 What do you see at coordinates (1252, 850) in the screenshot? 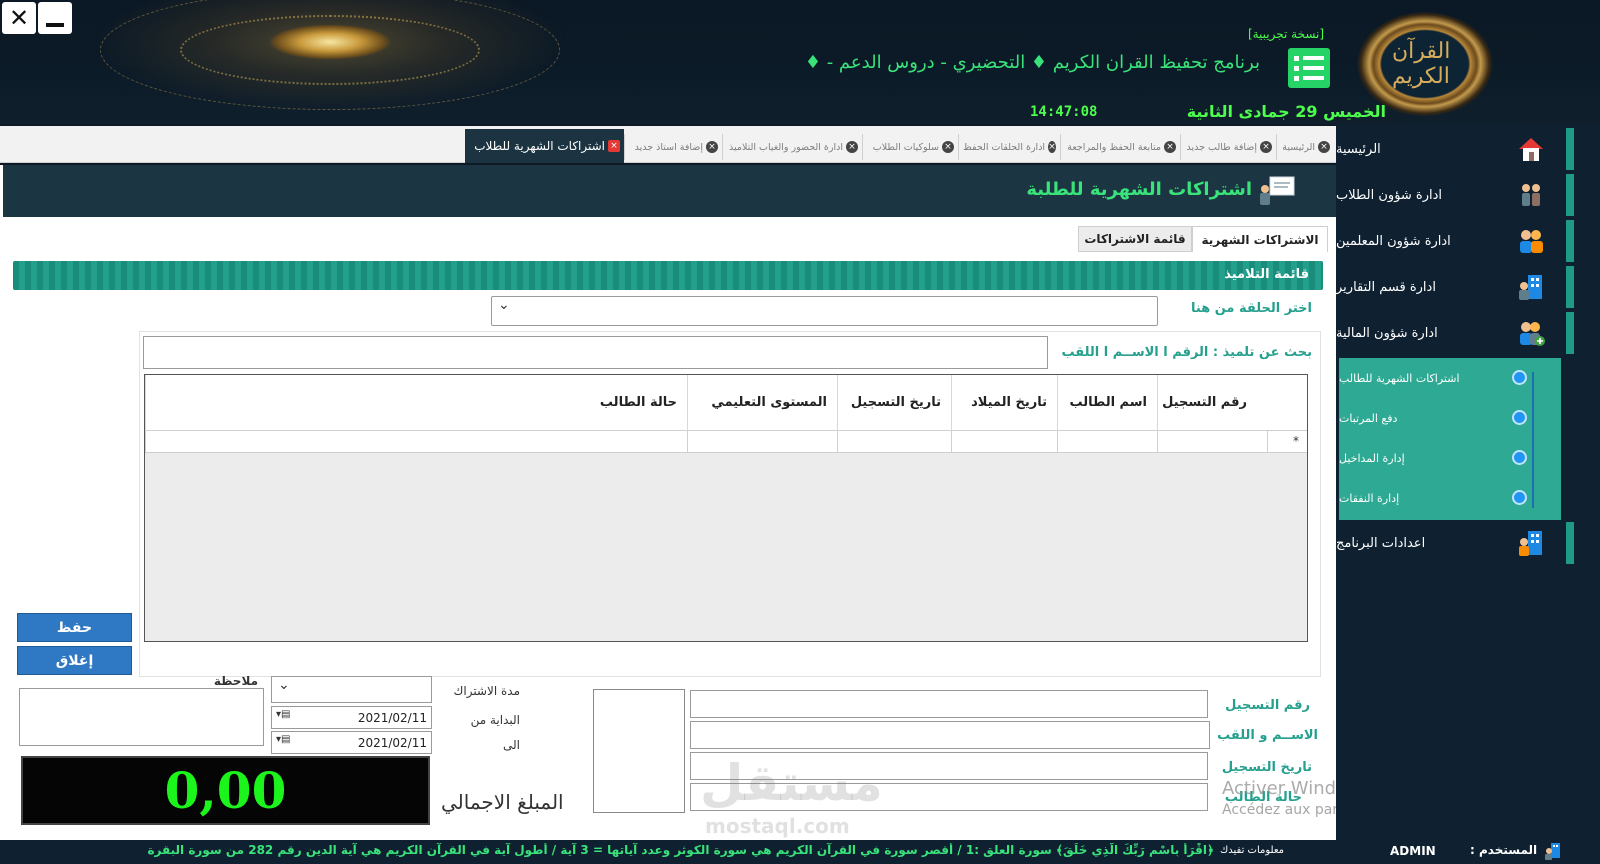
I see `info-label: معلومات تفيدك` at bounding box center [1252, 850].